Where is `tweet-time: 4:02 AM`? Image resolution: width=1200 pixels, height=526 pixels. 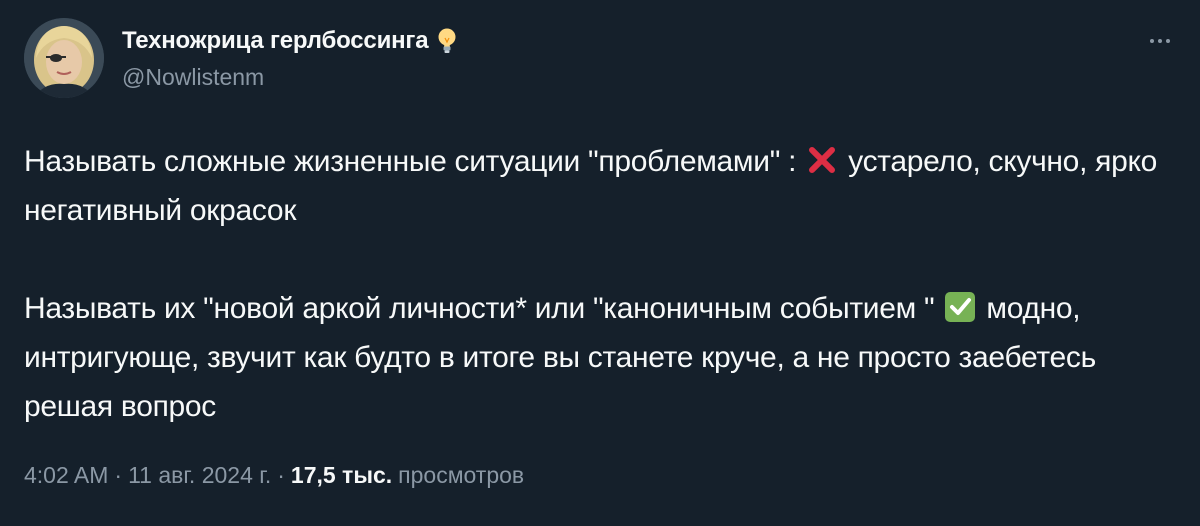 tweet-time: 4:02 AM is located at coordinates (66, 475).